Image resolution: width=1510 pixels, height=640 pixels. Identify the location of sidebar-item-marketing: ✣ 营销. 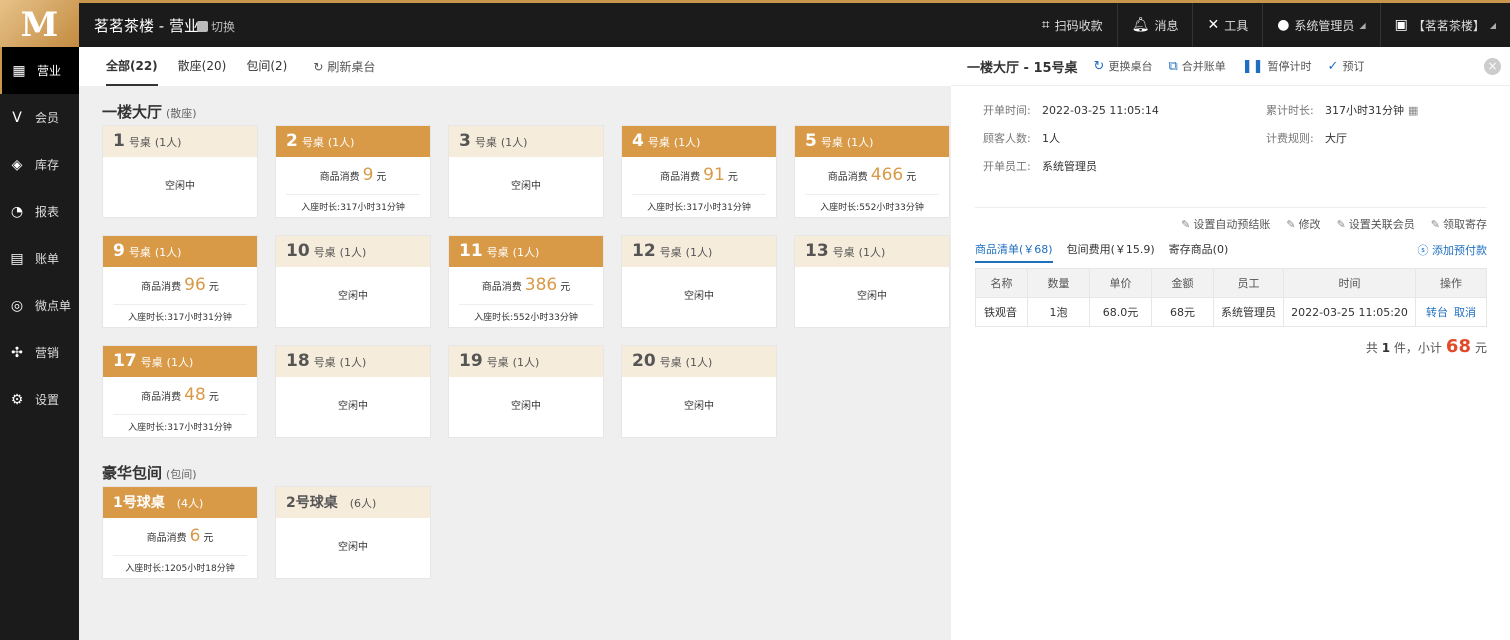
(39, 352).